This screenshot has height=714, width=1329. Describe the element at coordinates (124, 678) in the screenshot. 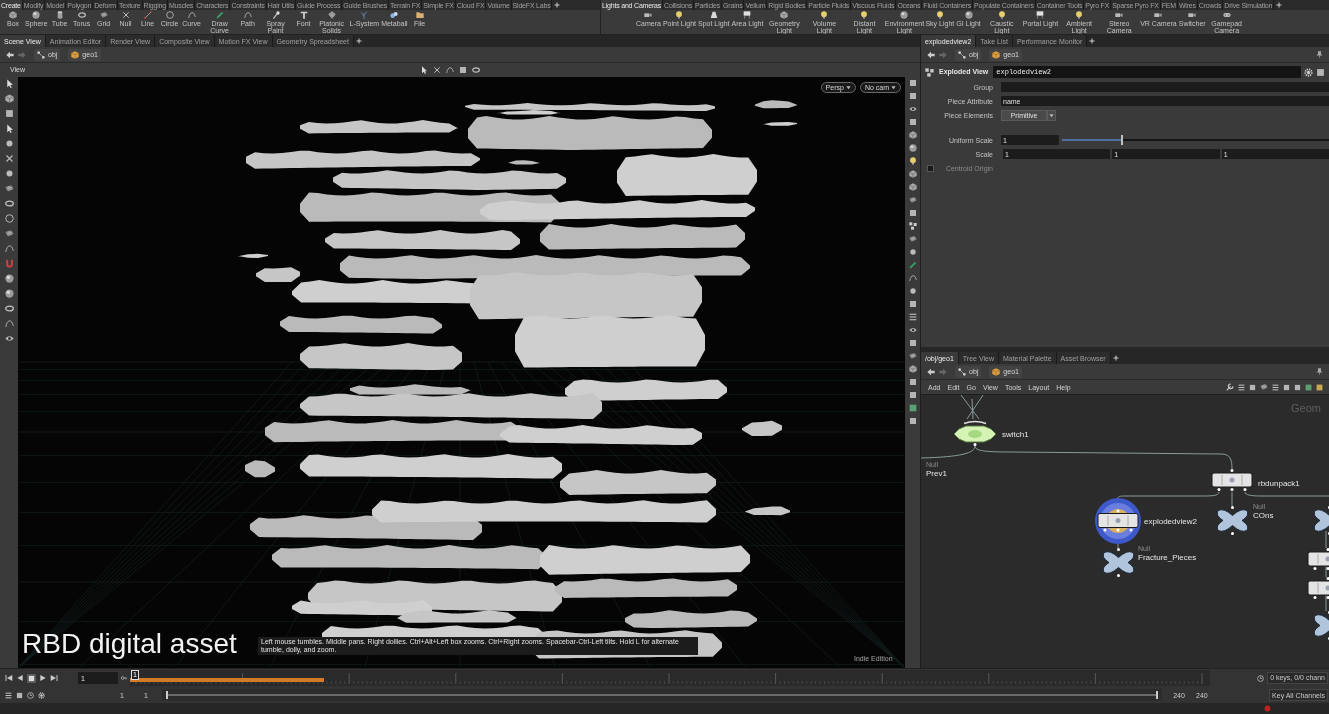

I see `key-icon` at that location.